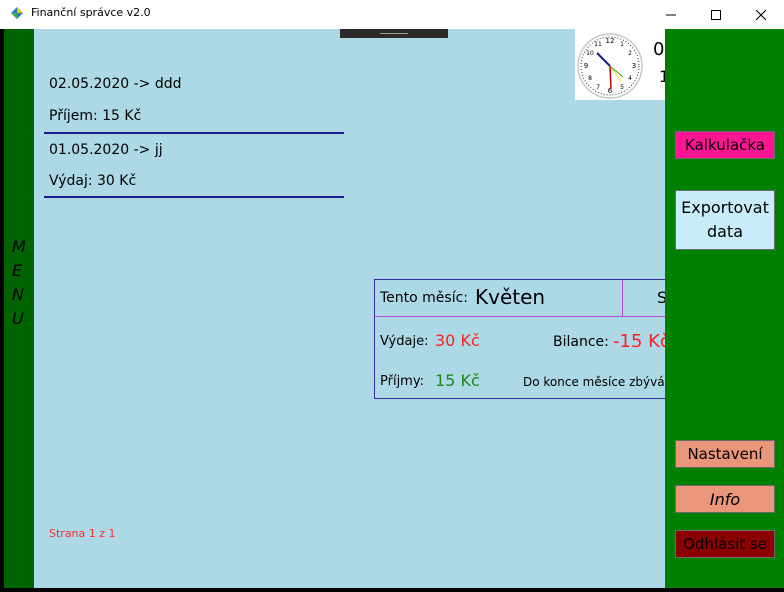  Describe the element at coordinates (725, 499) in the screenshot. I see `info-button: Info` at that location.